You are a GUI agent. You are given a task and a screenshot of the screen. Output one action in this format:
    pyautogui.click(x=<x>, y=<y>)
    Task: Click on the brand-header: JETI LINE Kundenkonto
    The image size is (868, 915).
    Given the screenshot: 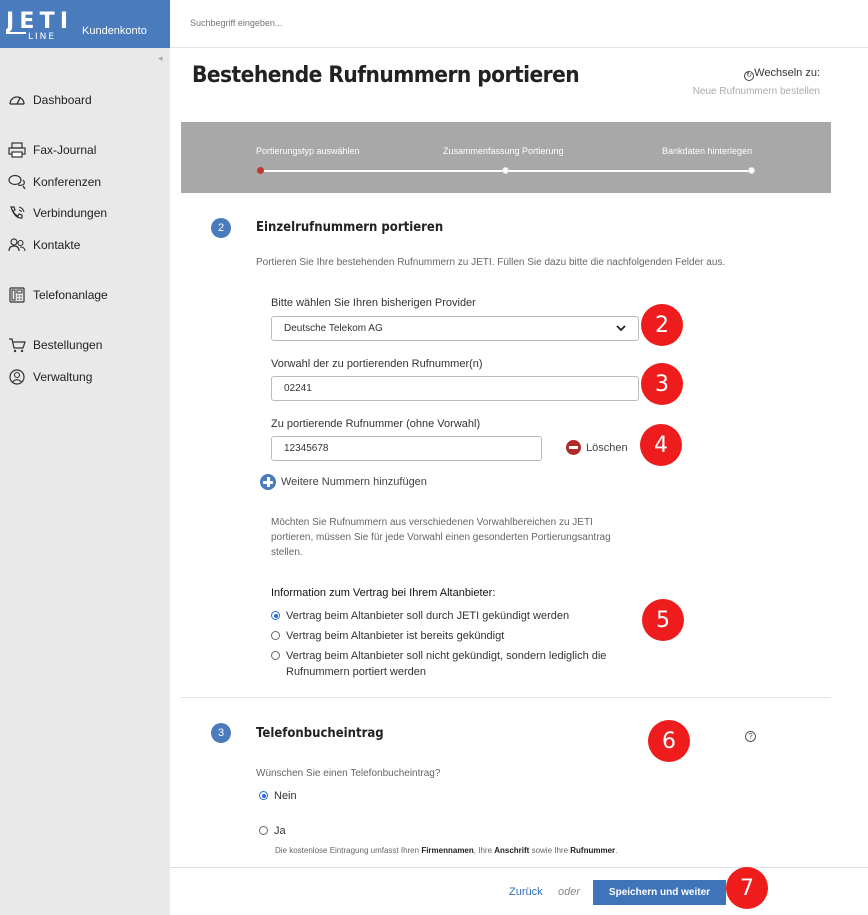 What is the action you would take?
    pyautogui.click(x=85, y=24)
    